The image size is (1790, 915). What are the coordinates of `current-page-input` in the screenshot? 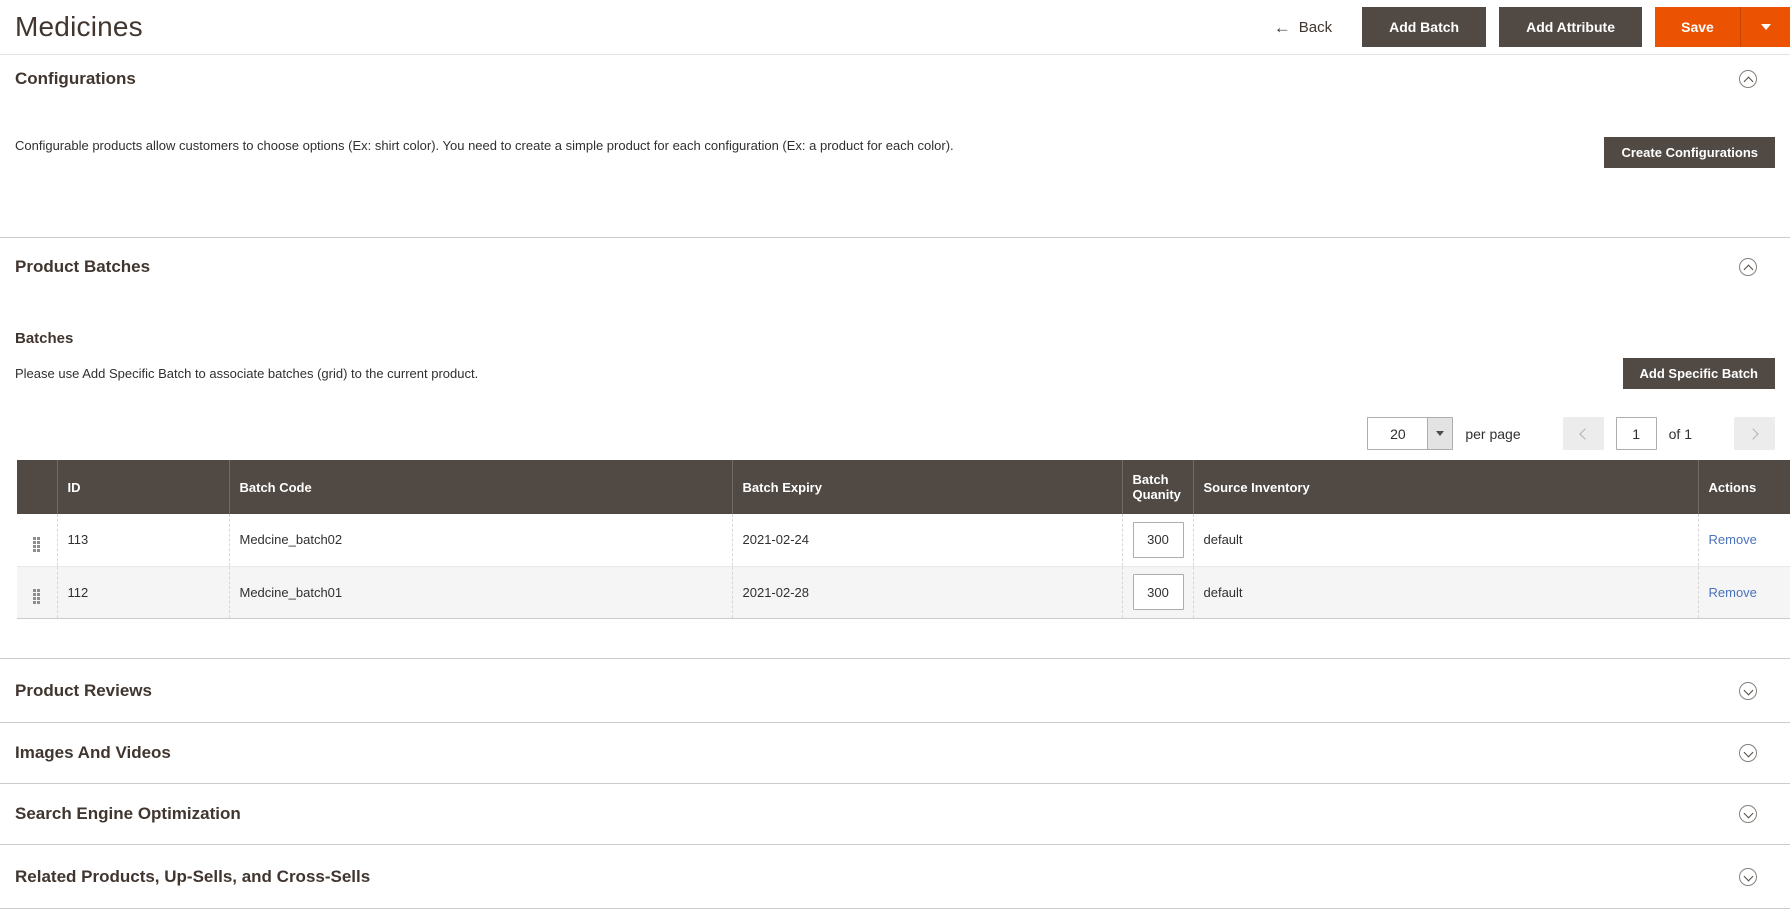 It's located at (1636, 433).